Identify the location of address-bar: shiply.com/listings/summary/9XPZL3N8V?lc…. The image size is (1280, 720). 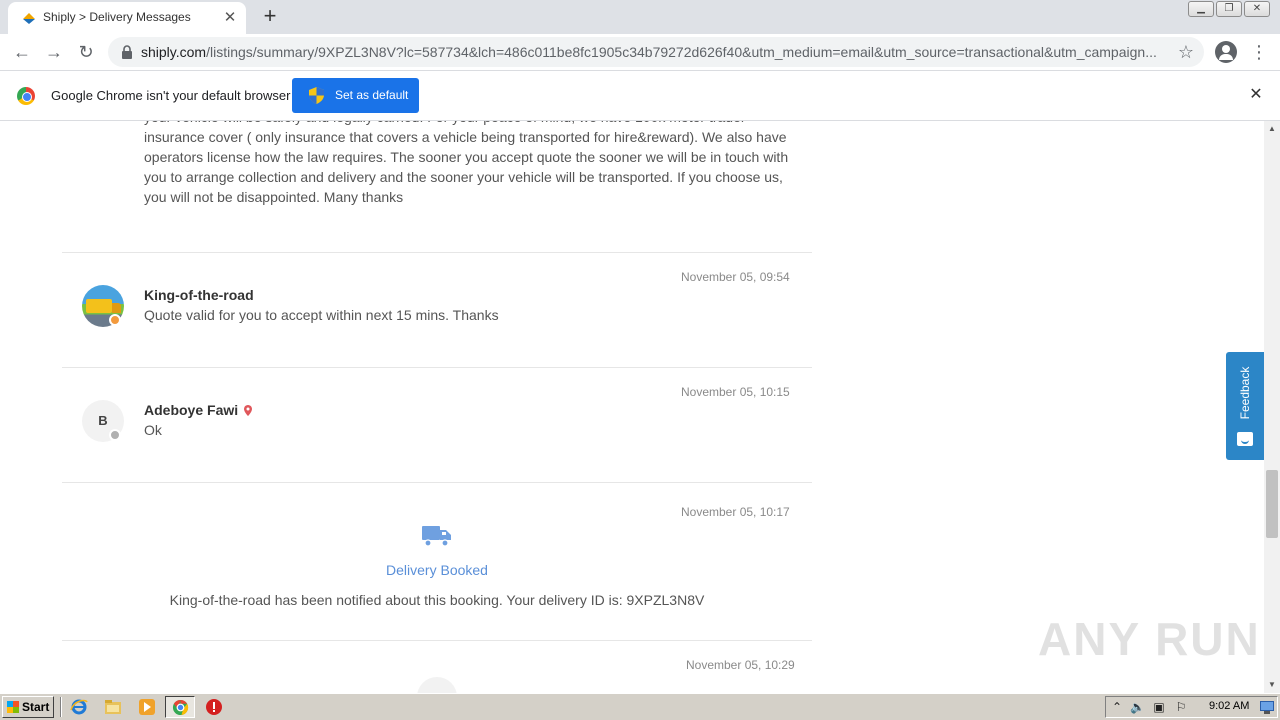
(656, 52).